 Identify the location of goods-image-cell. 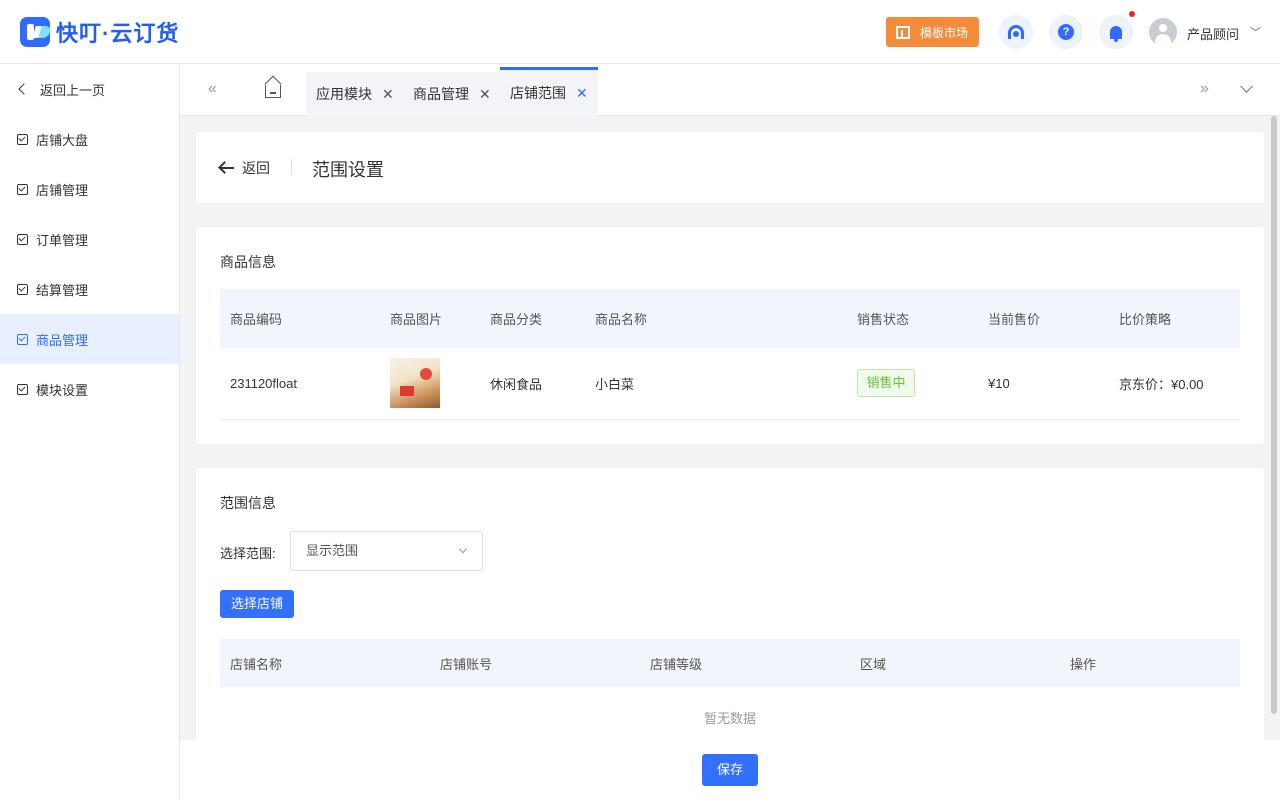
(430, 384).